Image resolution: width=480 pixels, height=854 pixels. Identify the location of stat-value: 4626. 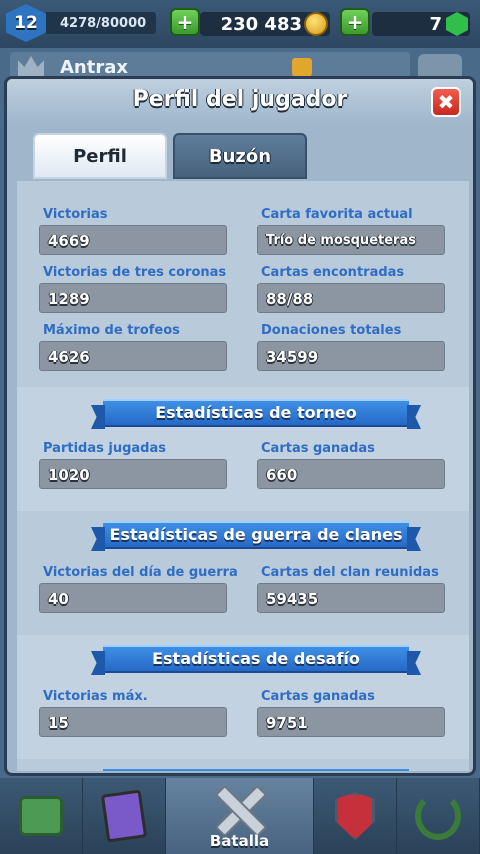
(133, 356).